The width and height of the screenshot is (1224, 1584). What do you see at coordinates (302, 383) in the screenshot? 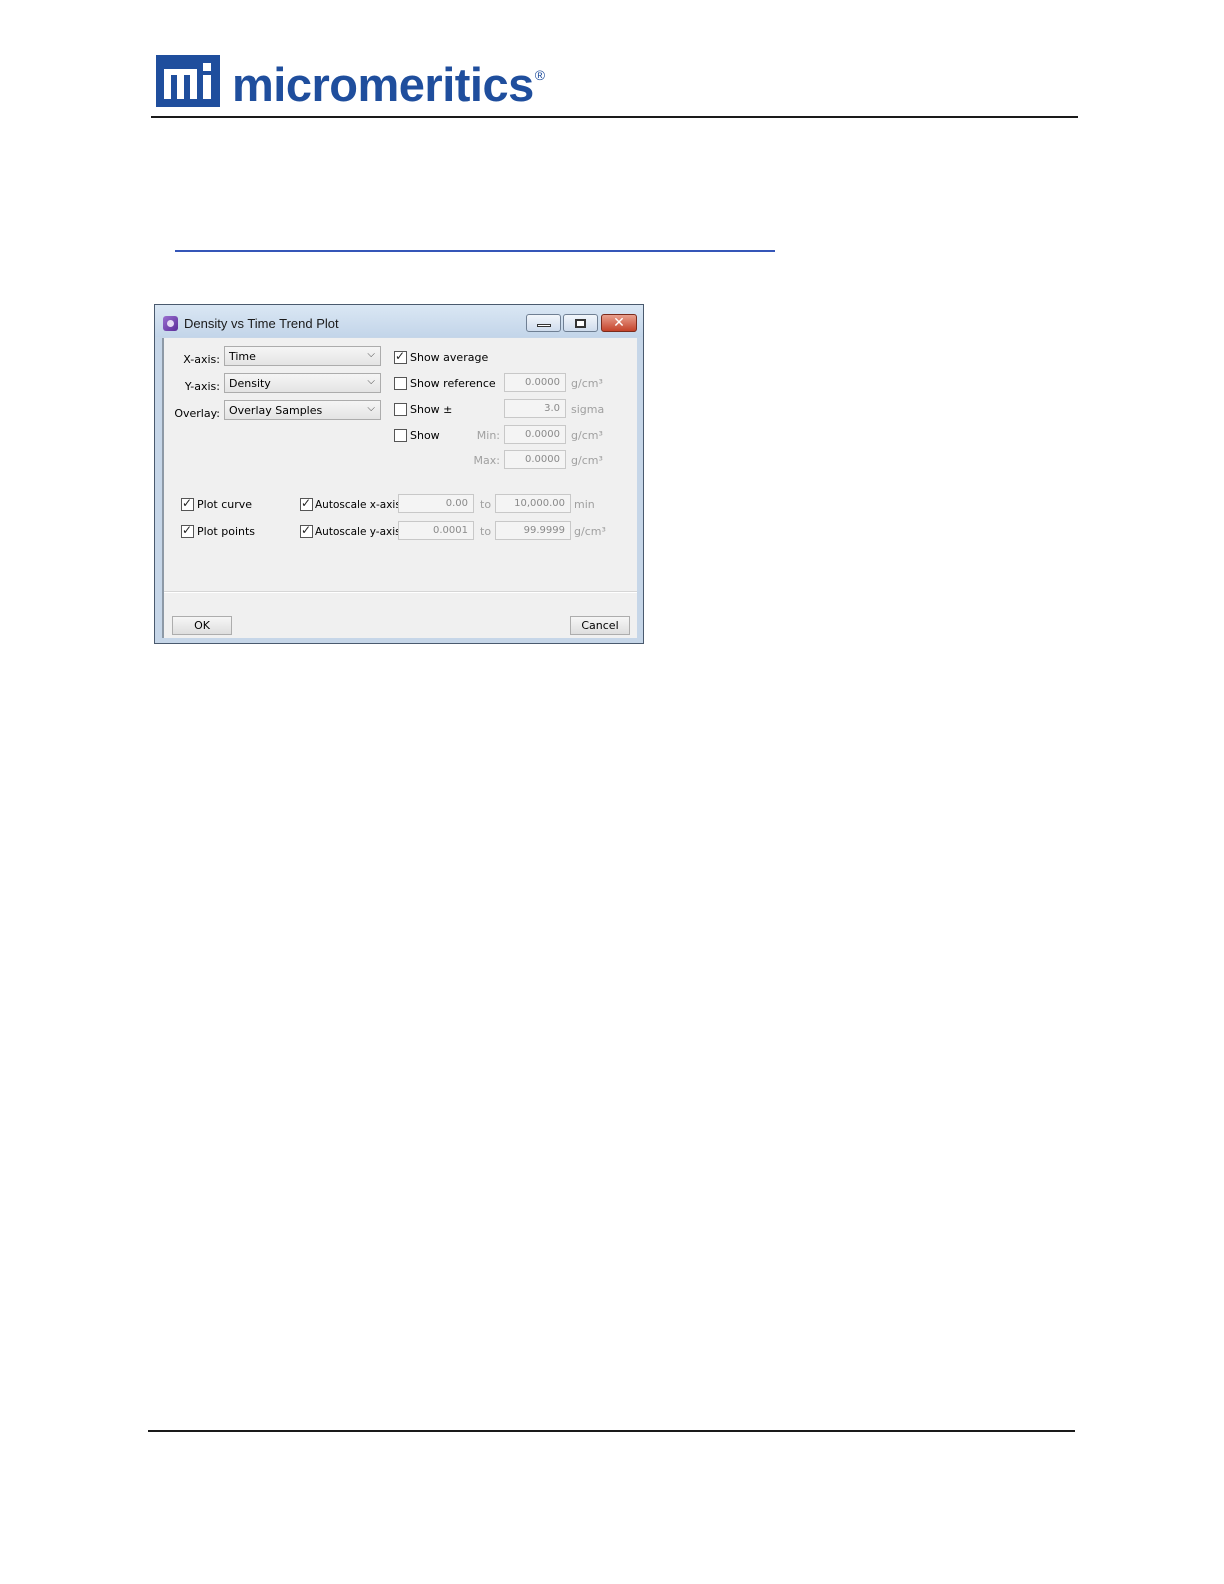
I see `y-axis-select: Density ⌵` at bounding box center [302, 383].